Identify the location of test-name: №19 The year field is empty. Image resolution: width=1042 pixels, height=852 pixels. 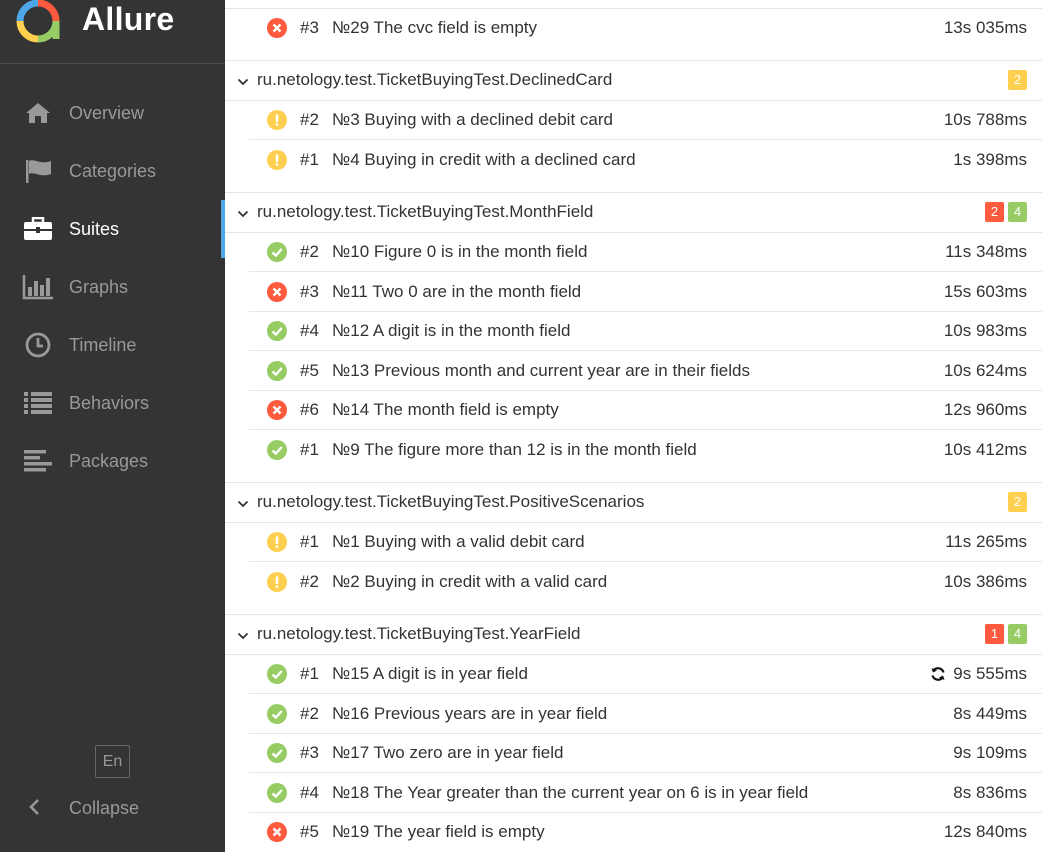
(438, 831).